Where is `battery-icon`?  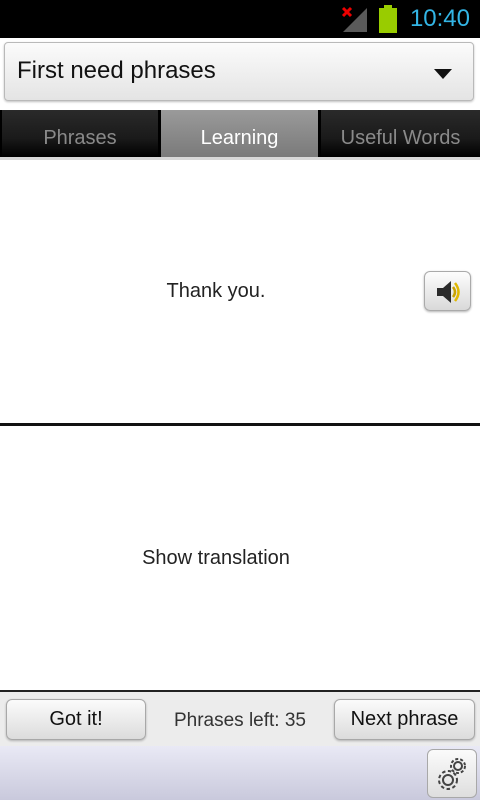 battery-icon is located at coordinates (388, 19).